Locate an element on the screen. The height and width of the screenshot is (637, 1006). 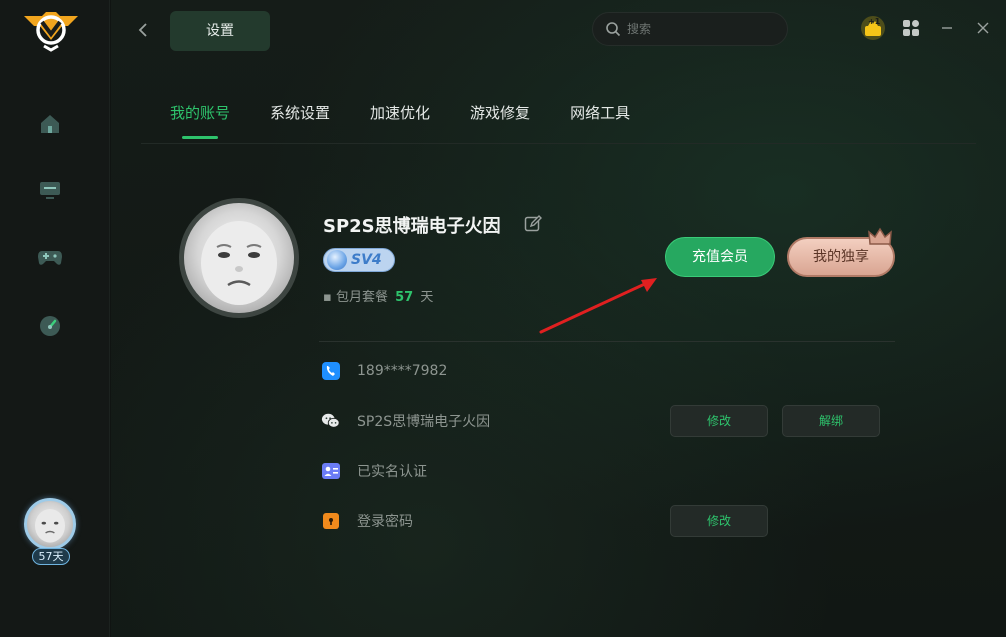
svg-text: +1 is located at coordinates (874, 21).